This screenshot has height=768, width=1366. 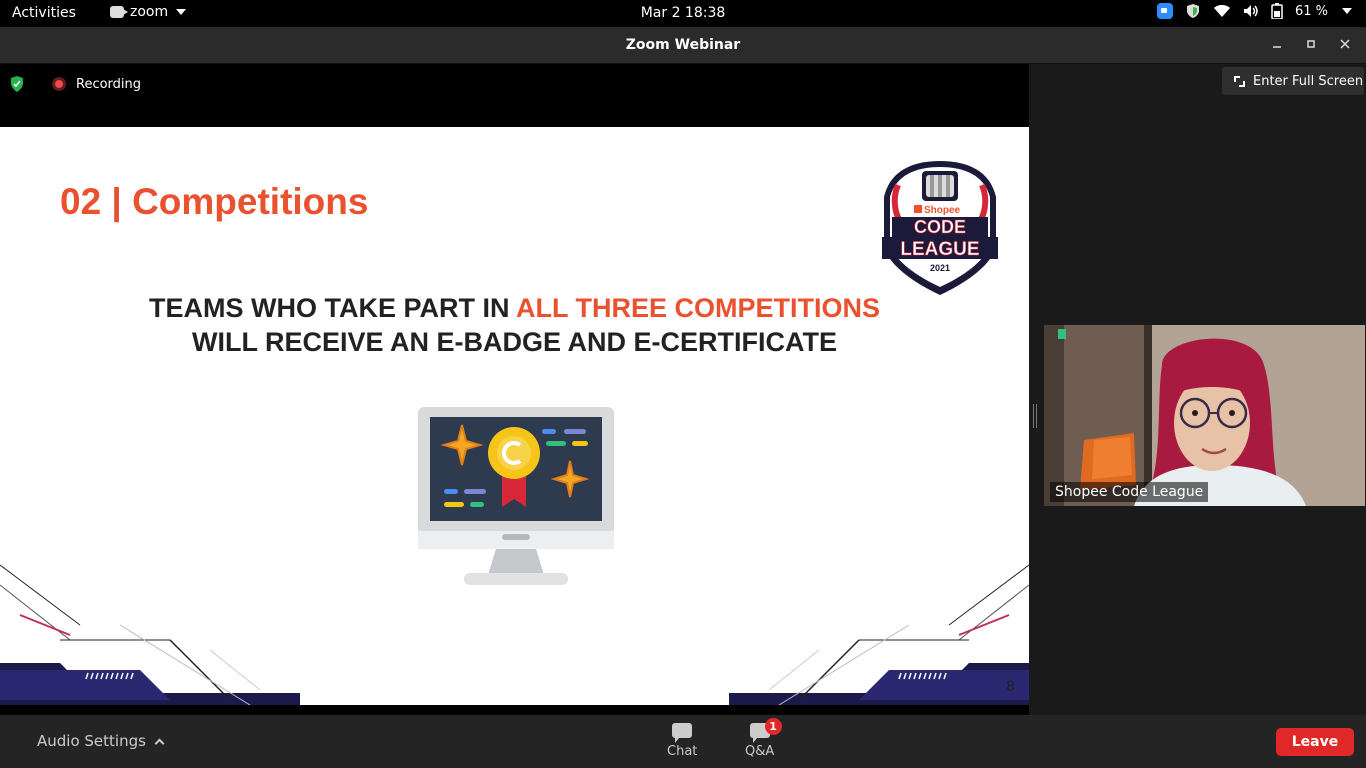 I want to click on window-title-bar: Zoom Webinar, so click(x=683, y=45).